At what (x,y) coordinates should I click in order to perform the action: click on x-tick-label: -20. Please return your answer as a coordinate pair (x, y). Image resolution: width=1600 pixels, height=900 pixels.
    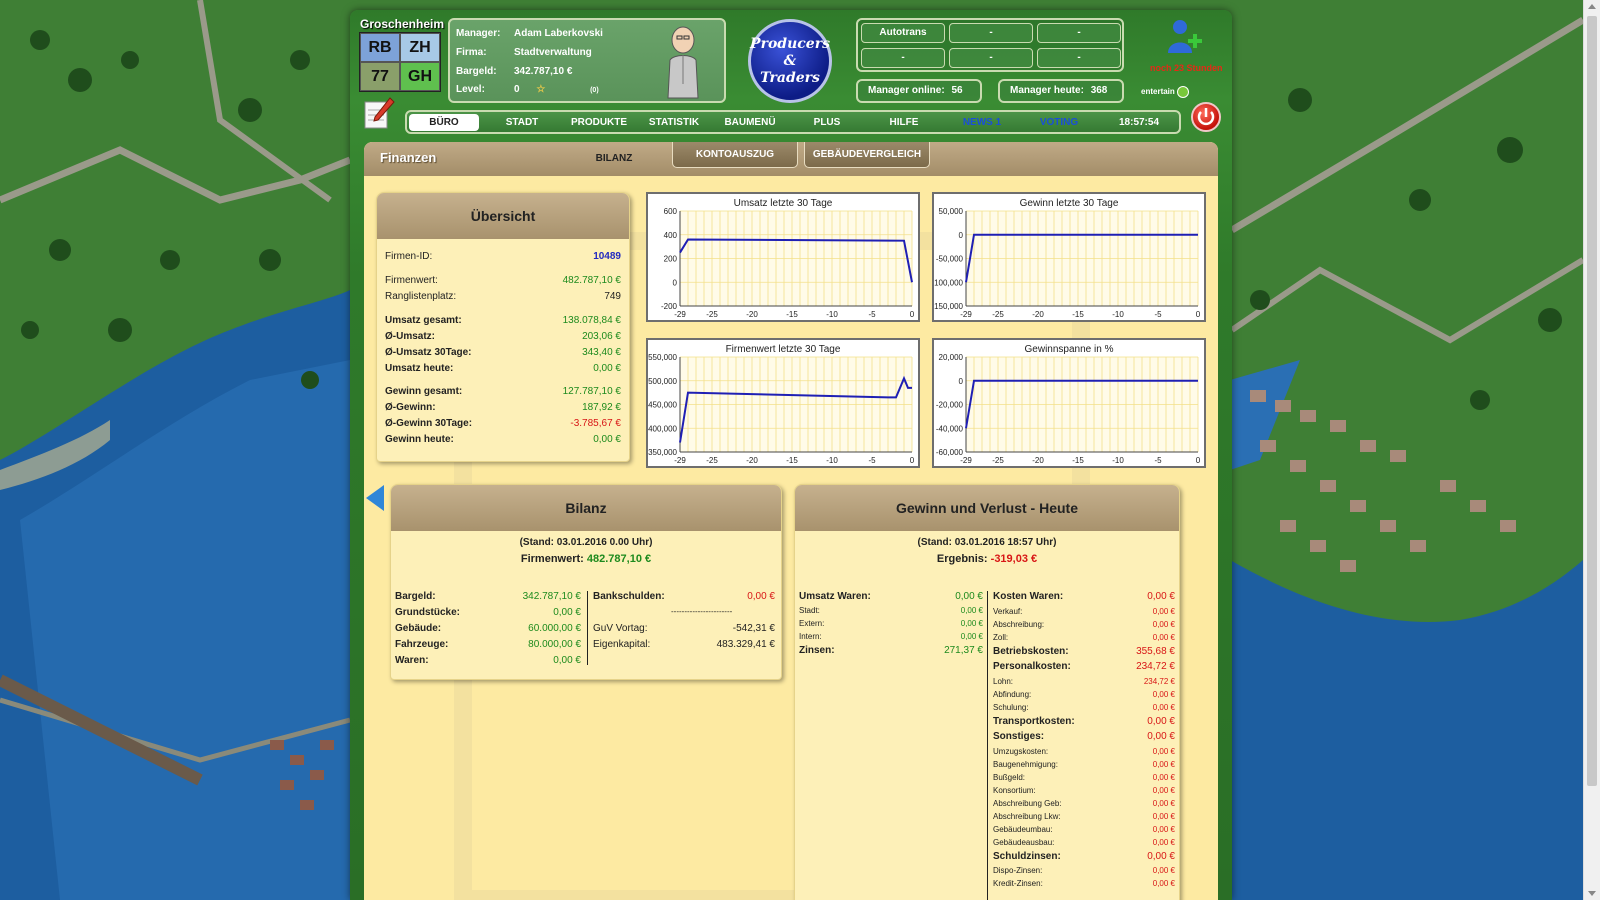
    Looking at the image, I should click on (752, 314).